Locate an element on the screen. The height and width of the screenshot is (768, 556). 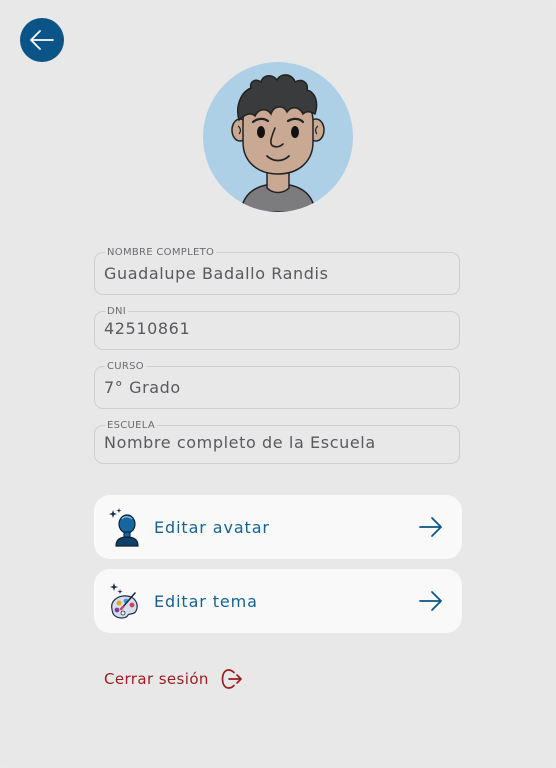
dni-label: DNI is located at coordinates (117, 312).